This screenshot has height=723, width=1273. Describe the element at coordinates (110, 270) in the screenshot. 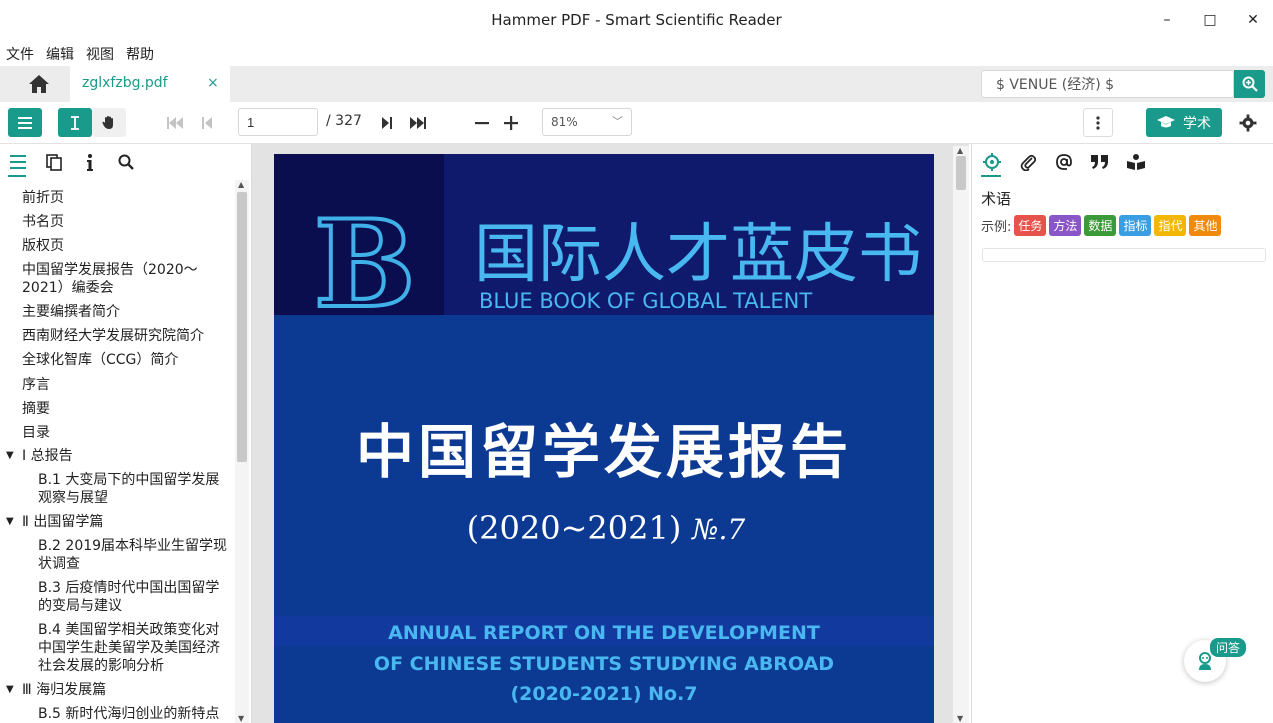

I see `outline-item: 中国留学发展报告（2020～` at that location.